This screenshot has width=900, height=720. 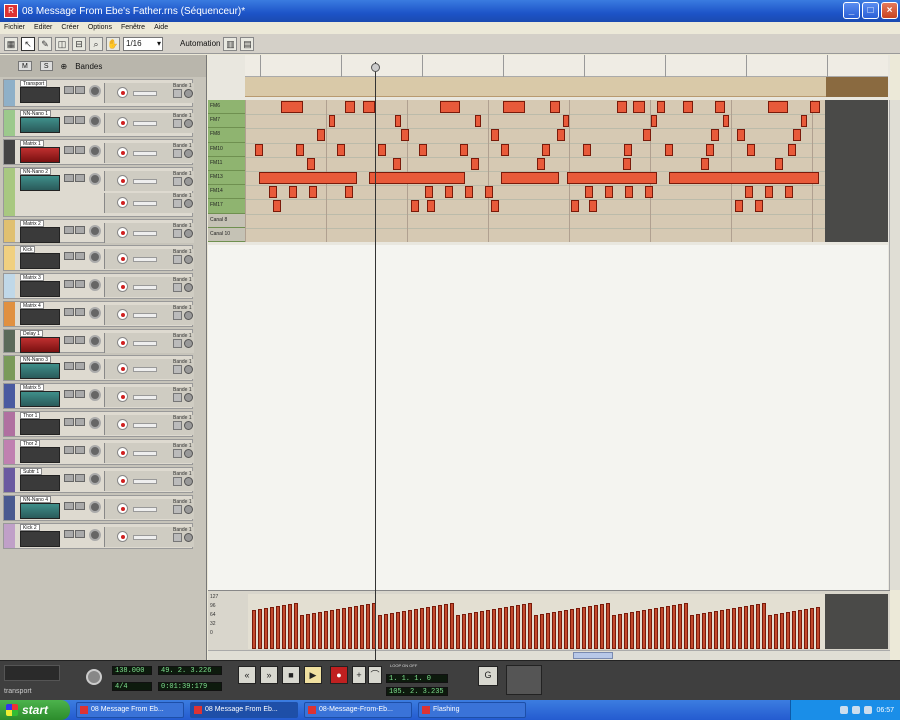 I want to click on track-12: Thor 2 Bande 1, so click(x=98, y=452).